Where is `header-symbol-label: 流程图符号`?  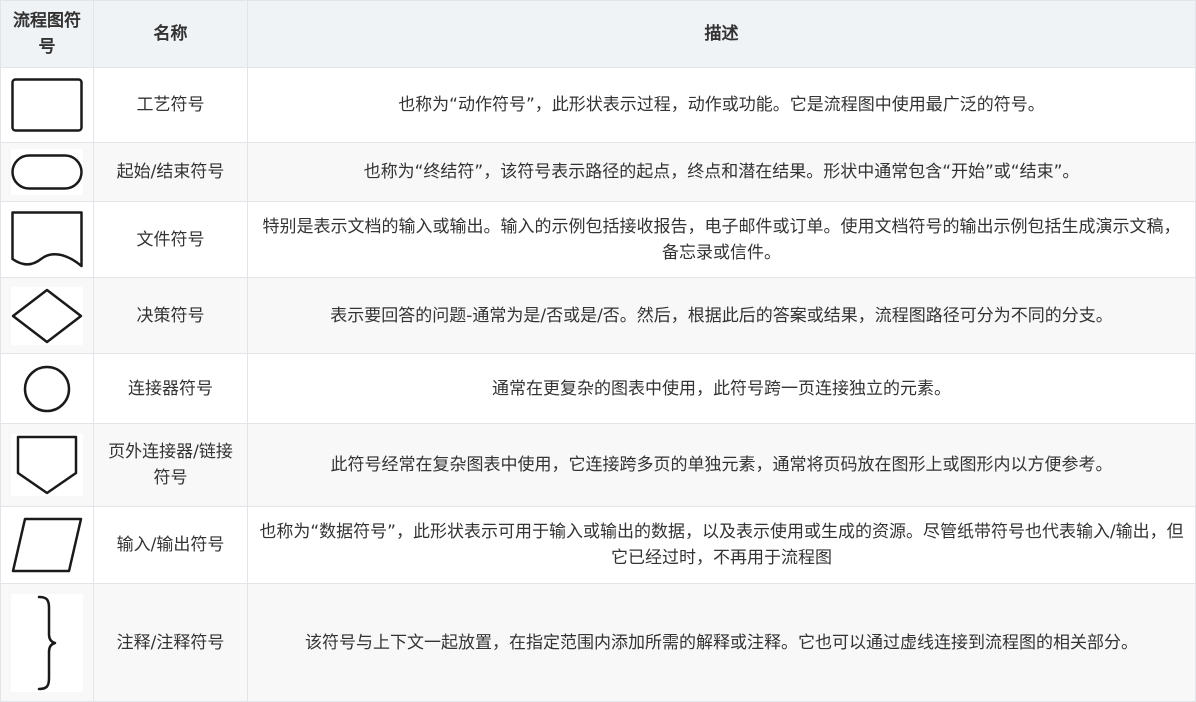 header-symbol-label: 流程图符号 is located at coordinates (47, 34).